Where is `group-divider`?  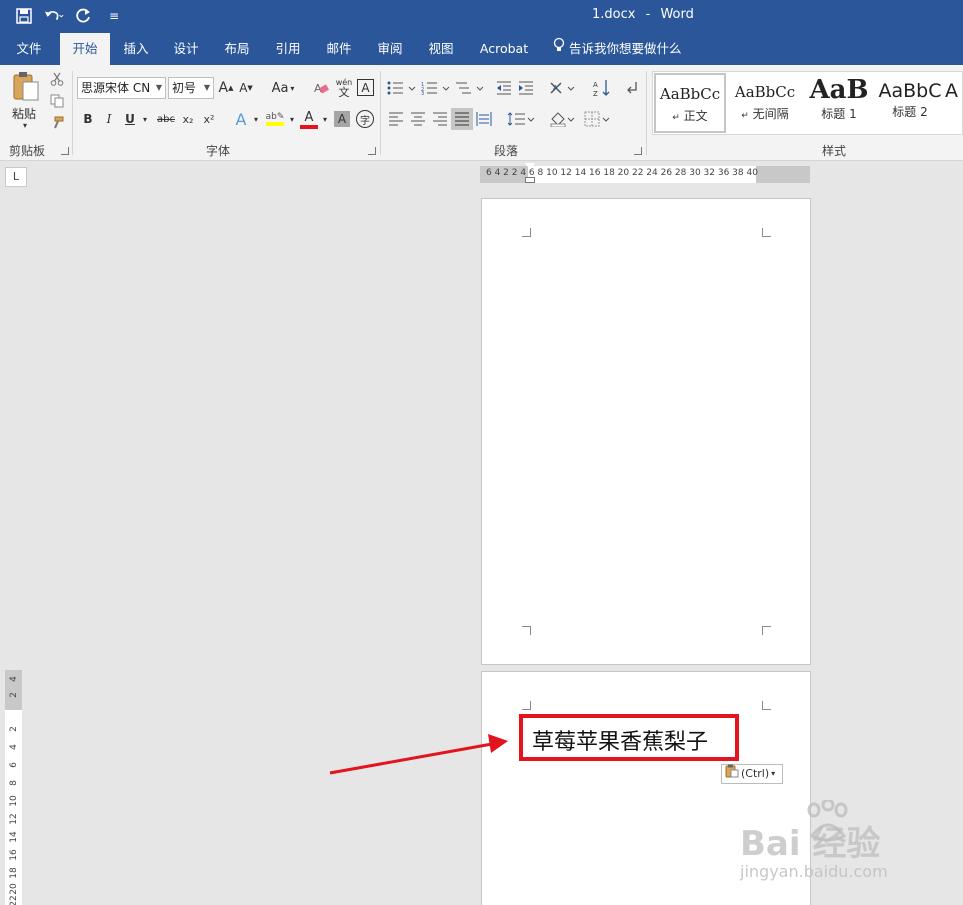 group-divider is located at coordinates (646, 113).